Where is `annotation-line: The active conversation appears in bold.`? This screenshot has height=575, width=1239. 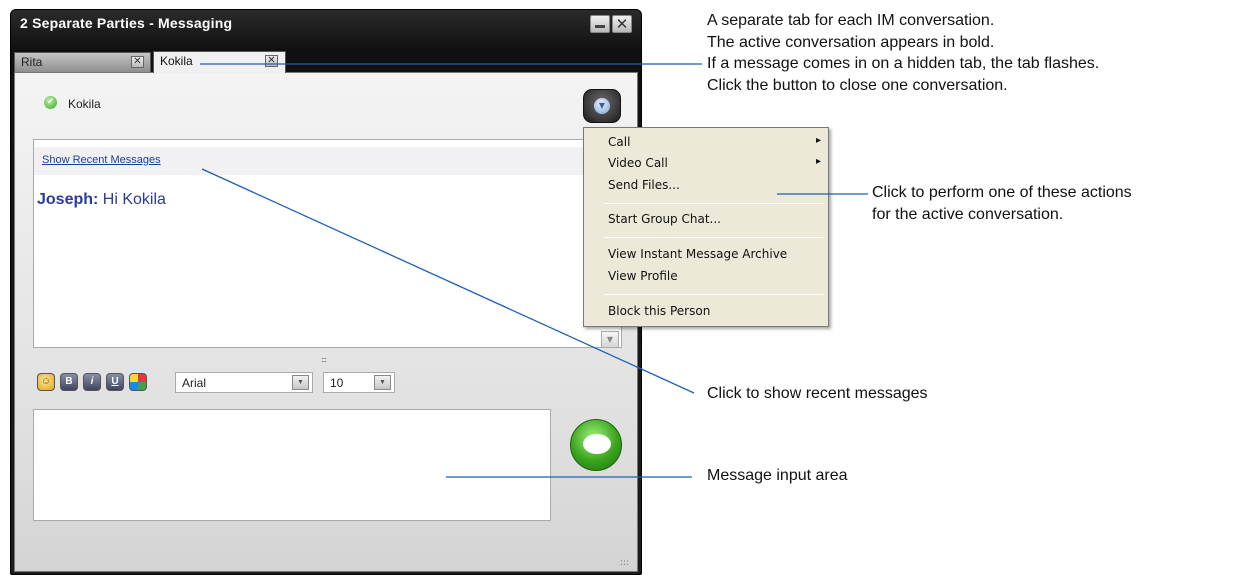
annotation-line: The active conversation appears in bold. is located at coordinates (851, 42).